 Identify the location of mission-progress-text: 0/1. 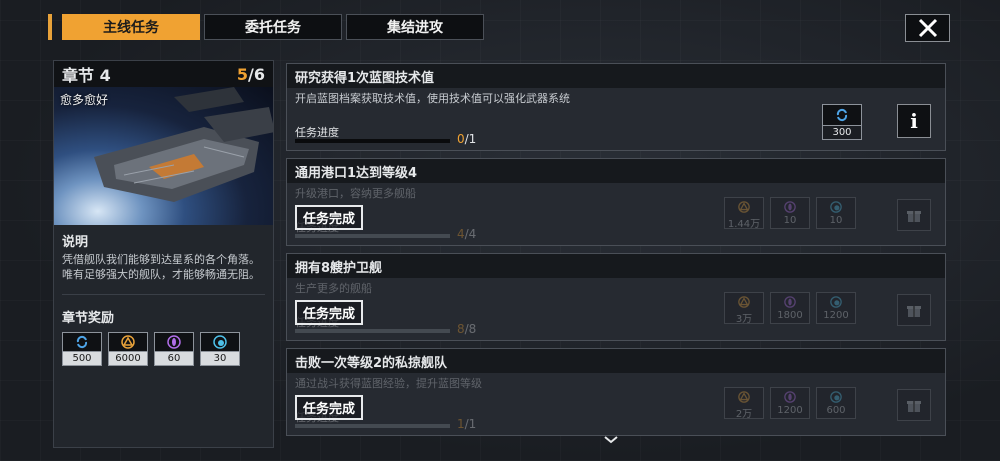
(466, 139).